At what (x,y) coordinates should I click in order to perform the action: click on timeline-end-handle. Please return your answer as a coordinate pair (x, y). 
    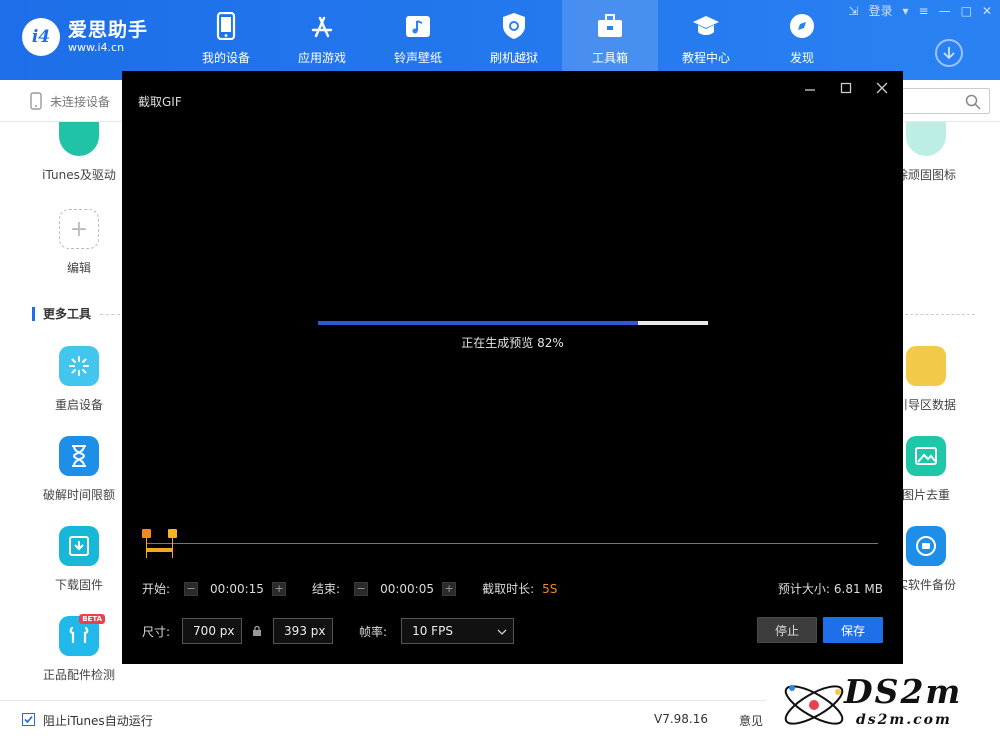
    Looking at the image, I should click on (172, 543).